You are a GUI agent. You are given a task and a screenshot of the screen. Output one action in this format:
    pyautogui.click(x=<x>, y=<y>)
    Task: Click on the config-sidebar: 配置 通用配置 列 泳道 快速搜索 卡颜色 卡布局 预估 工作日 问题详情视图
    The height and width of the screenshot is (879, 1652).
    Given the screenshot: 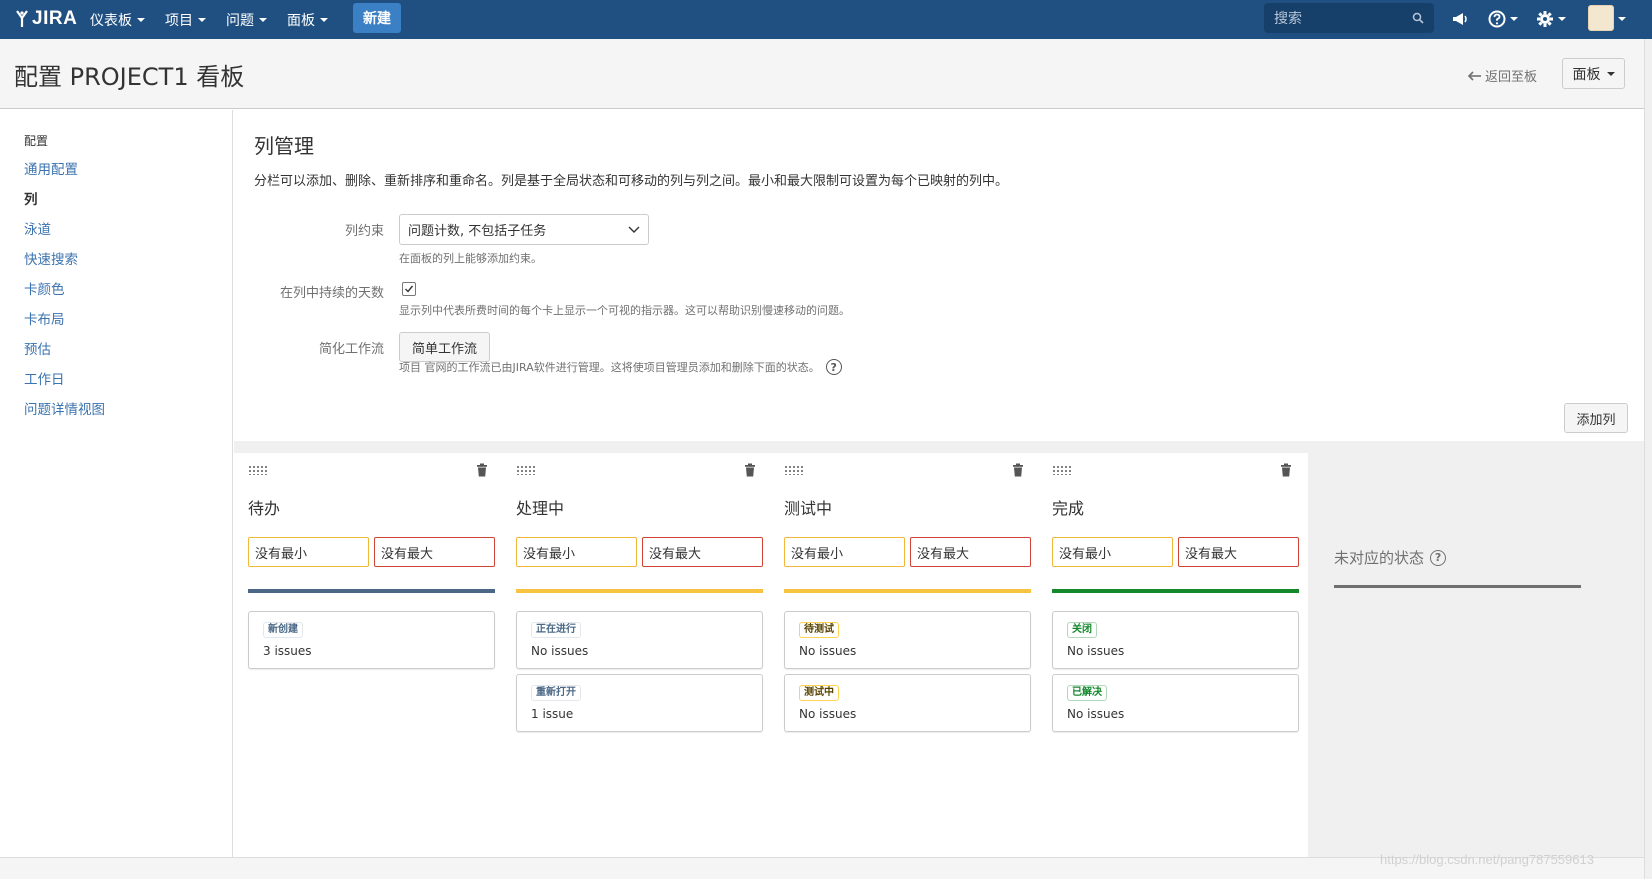 What is the action you would take?
    pyautogui.click(x=116, y=483)
    